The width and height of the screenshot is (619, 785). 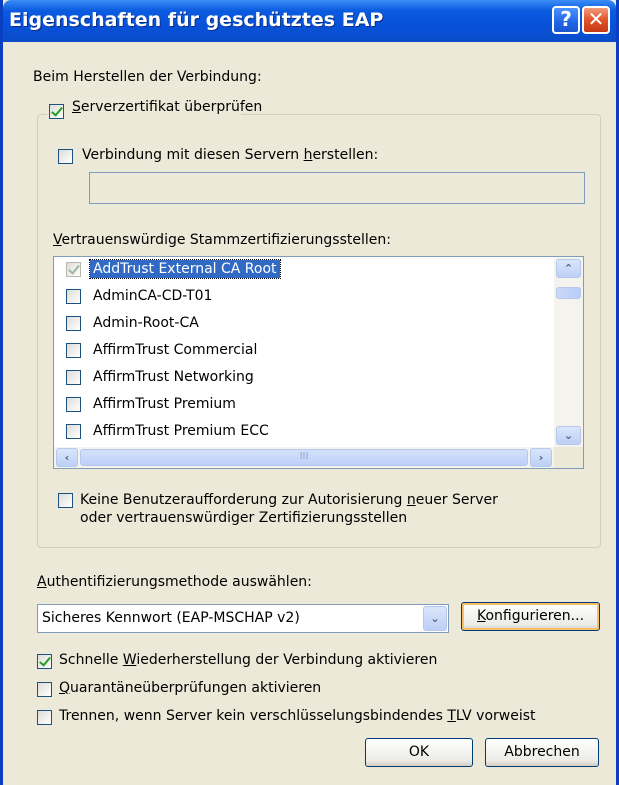 I want to click on help-icon: ?, so click(x=566, y=19).